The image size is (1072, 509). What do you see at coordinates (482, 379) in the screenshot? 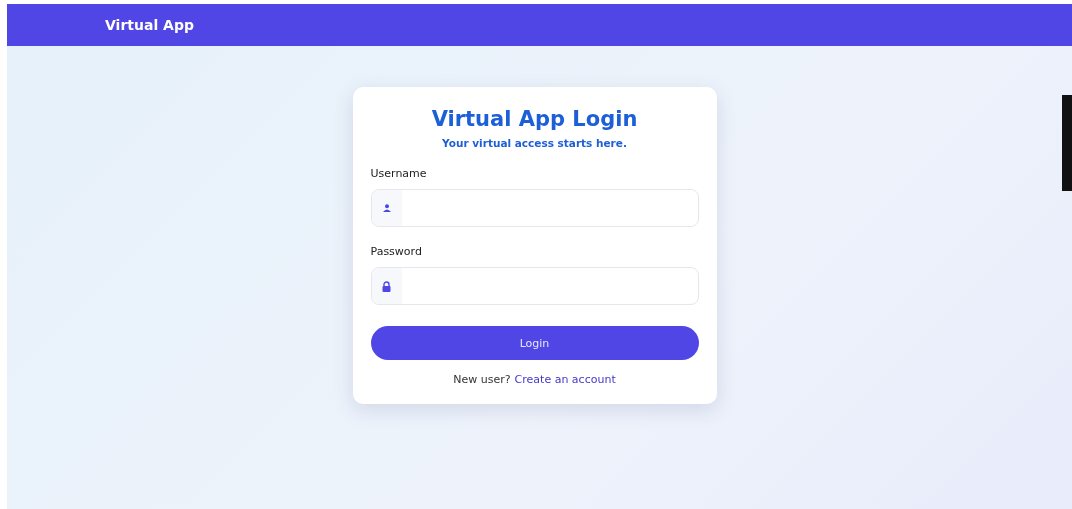
I see `footer-text: New user?` at bounding box center [482, 379].